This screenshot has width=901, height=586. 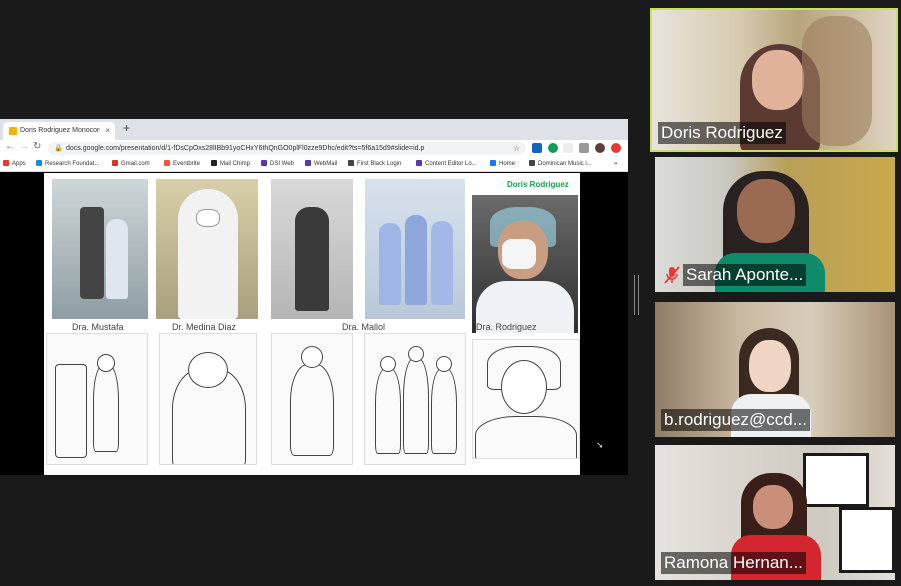 What do you see at coordinates (415, 399) in the screenshot?
I see `sketch-group` at bounding box center [415, 399].